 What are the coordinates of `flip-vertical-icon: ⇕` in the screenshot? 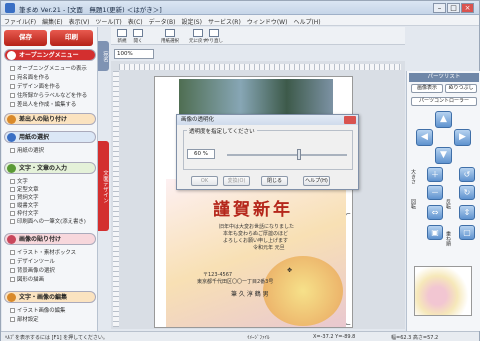 It's located at (467, 212).